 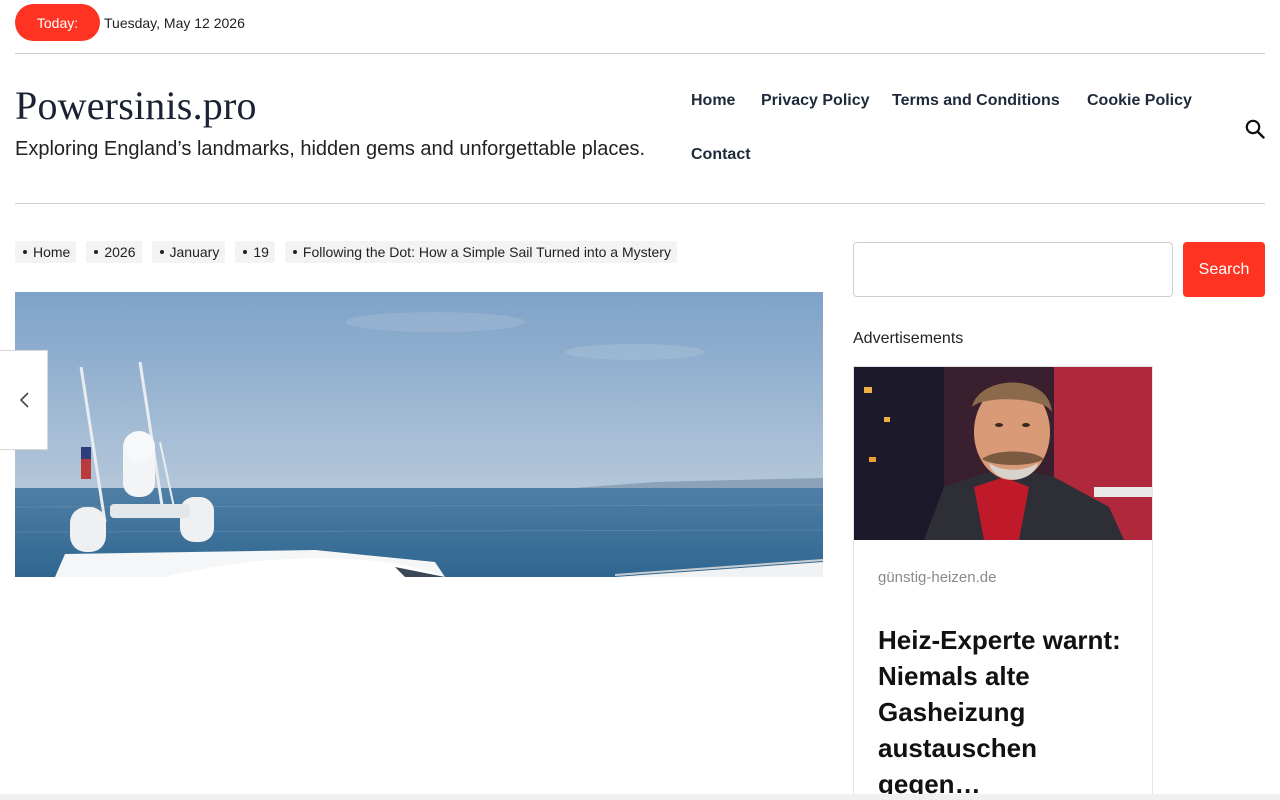 I want to click on ad-source: günstig-heizen.de, so click(x=937, y=577).